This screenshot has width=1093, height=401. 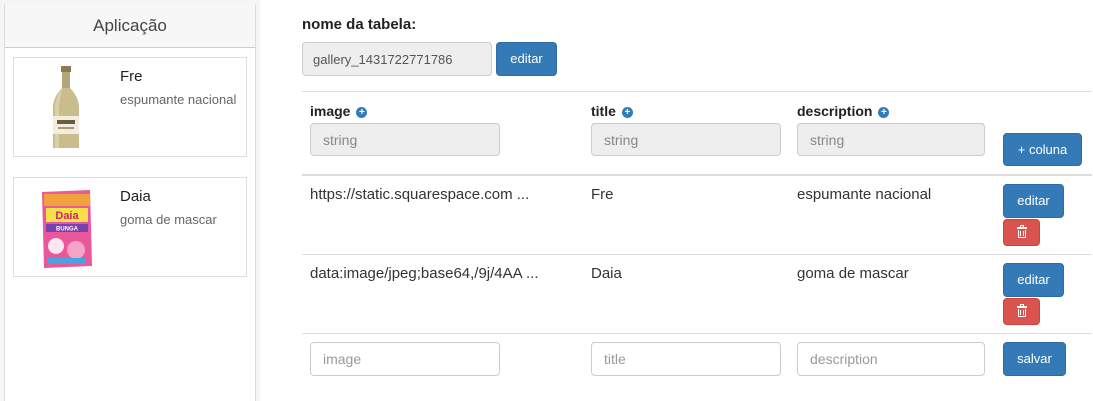 I want to click on column-type-input-title, so click(x=686, y=139).